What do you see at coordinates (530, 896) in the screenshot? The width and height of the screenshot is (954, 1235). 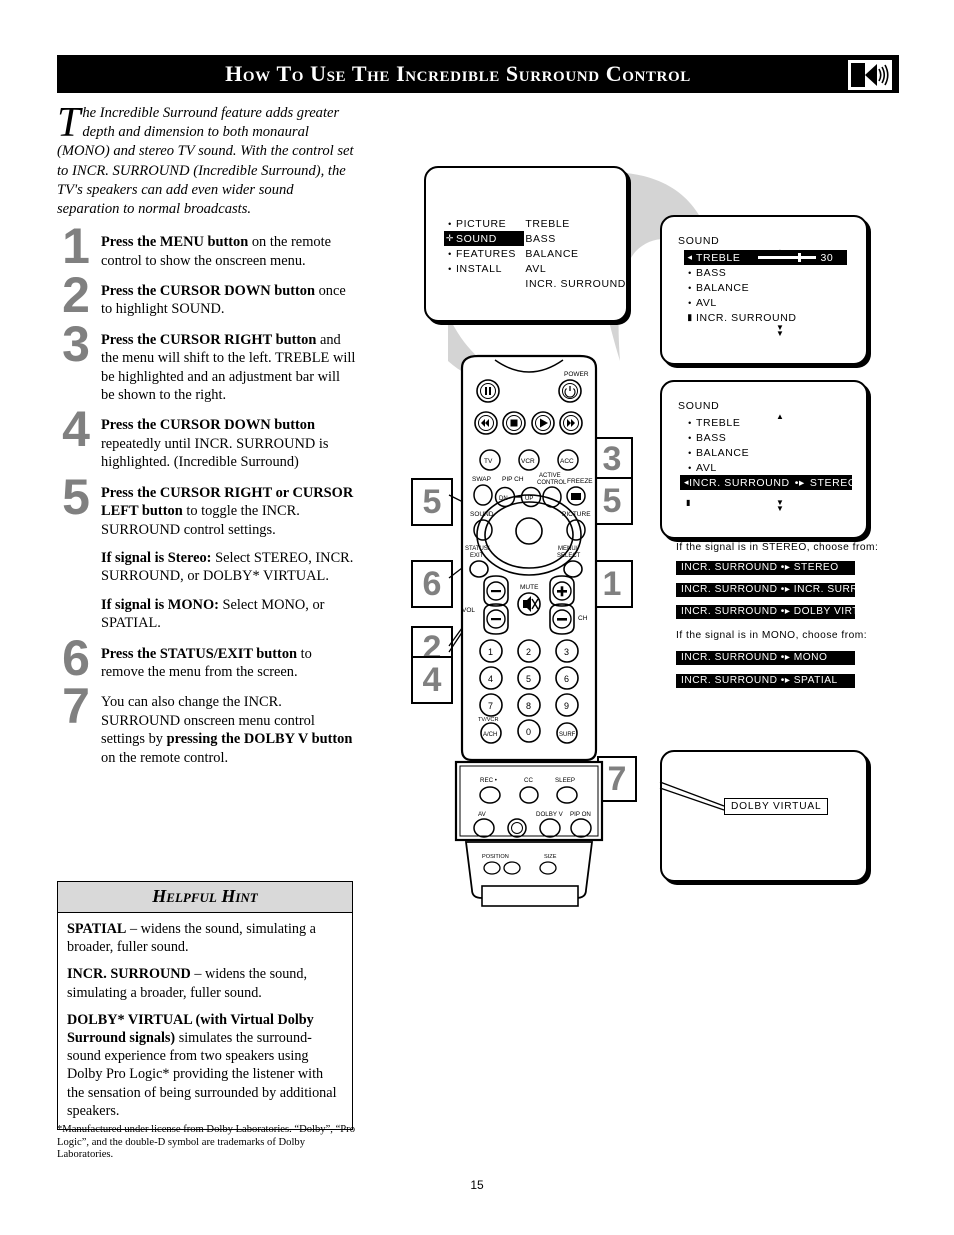 I see `remote-base` at bounding box center [530, 896].